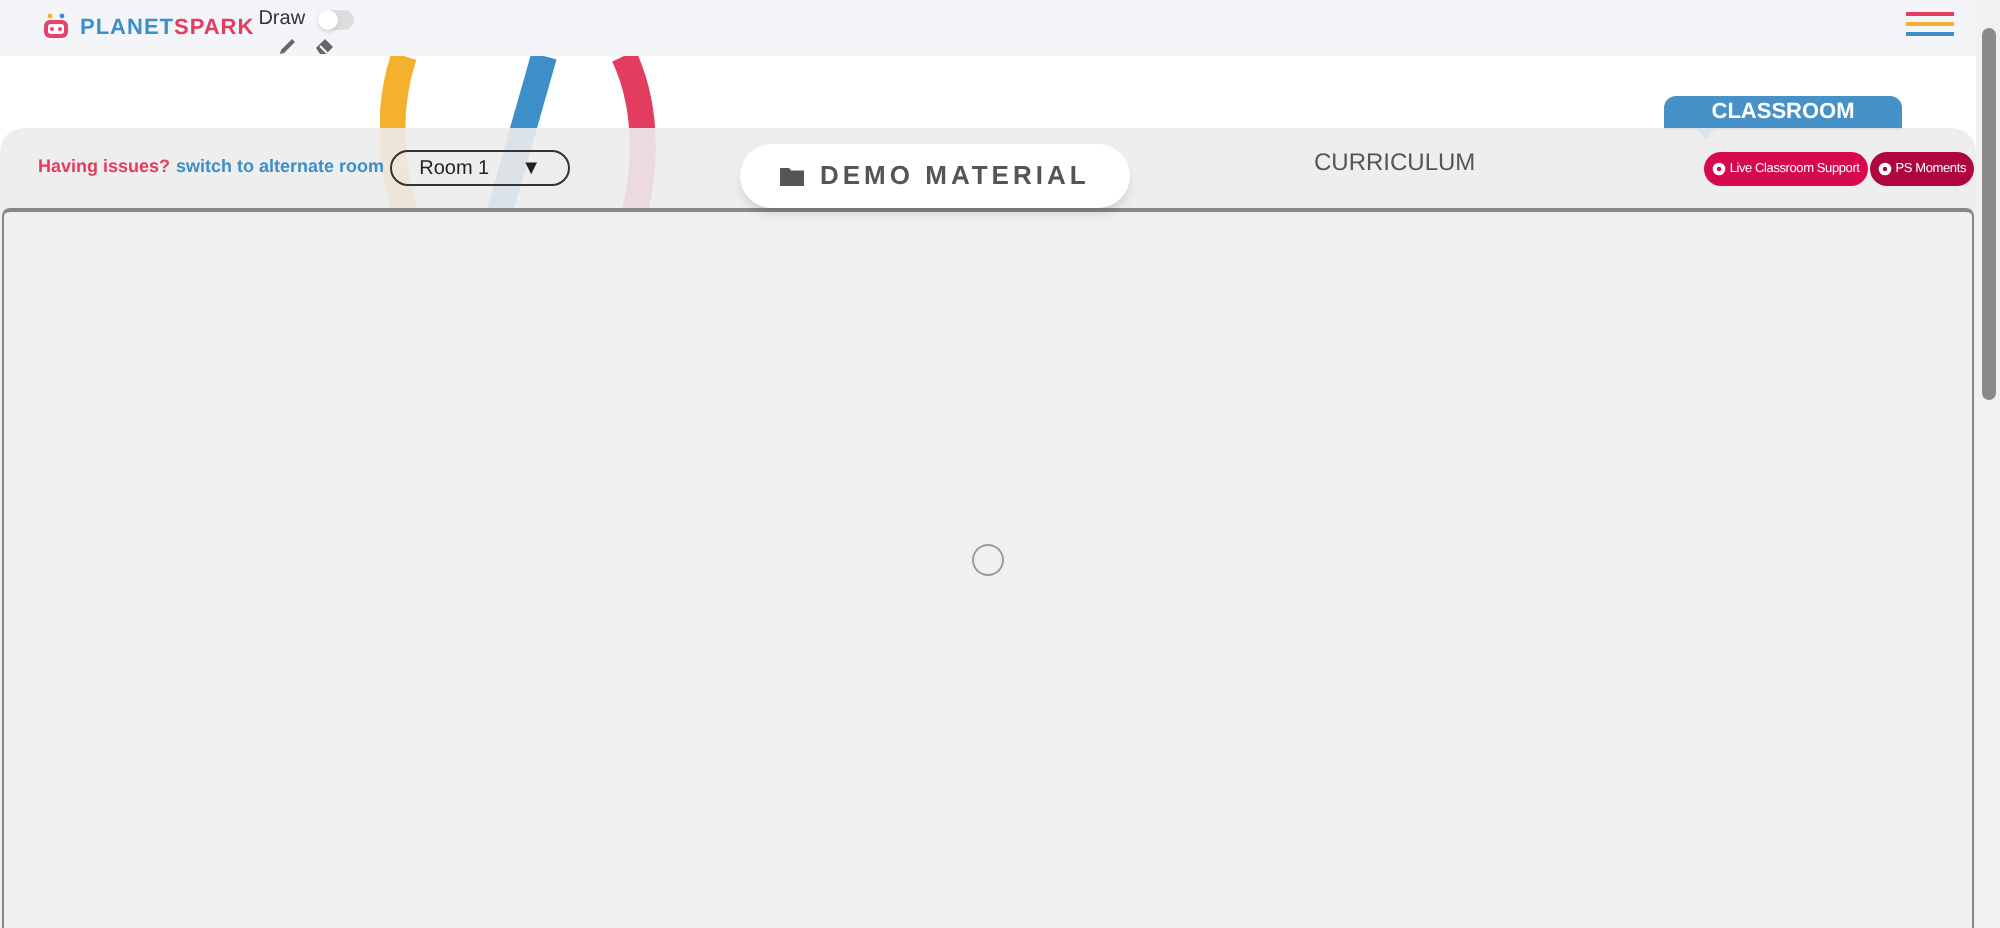  Describe the element at coordinates (1930, 24) in the screenshot. I see `menu-icon` at that location.